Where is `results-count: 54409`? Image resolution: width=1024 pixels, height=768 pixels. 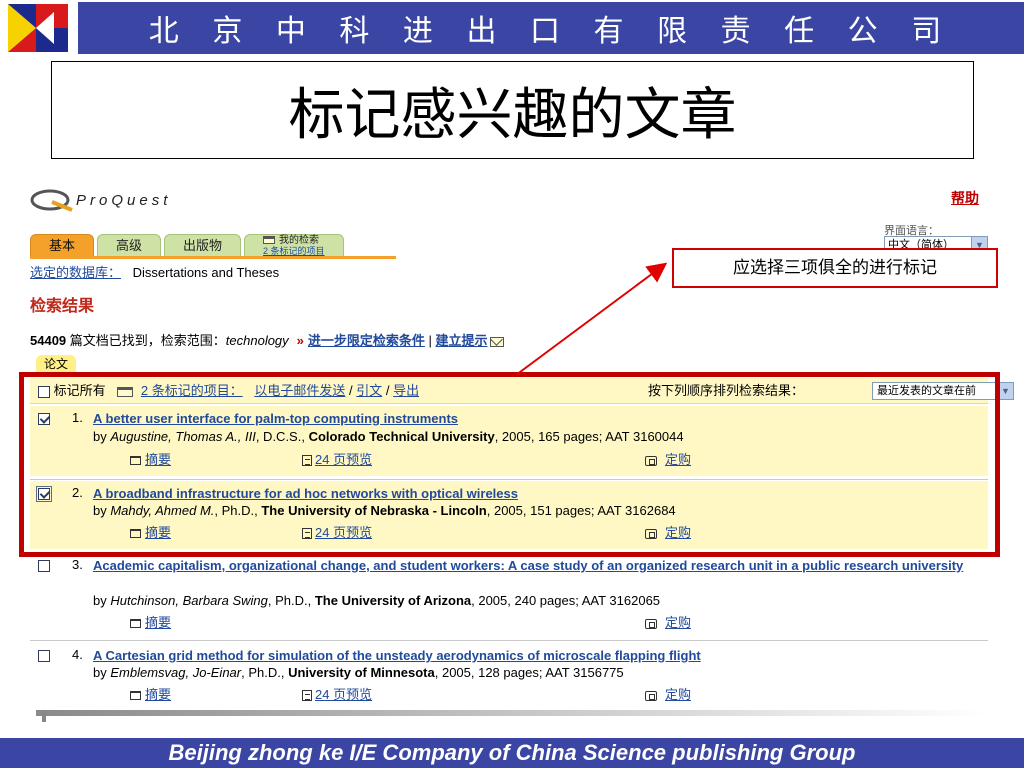
results-count: 54409 is located at coordinates (48, 340).